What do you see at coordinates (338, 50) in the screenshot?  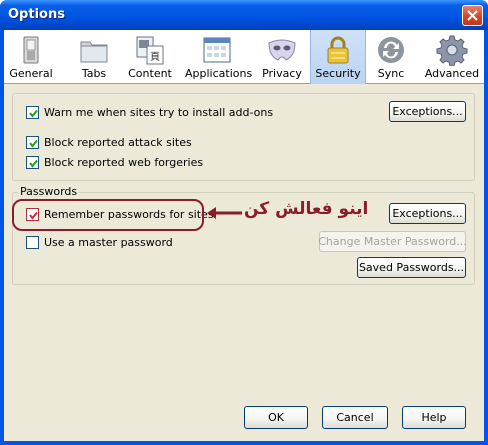 I see `padlock-icon` at bounding box center [338, 50].